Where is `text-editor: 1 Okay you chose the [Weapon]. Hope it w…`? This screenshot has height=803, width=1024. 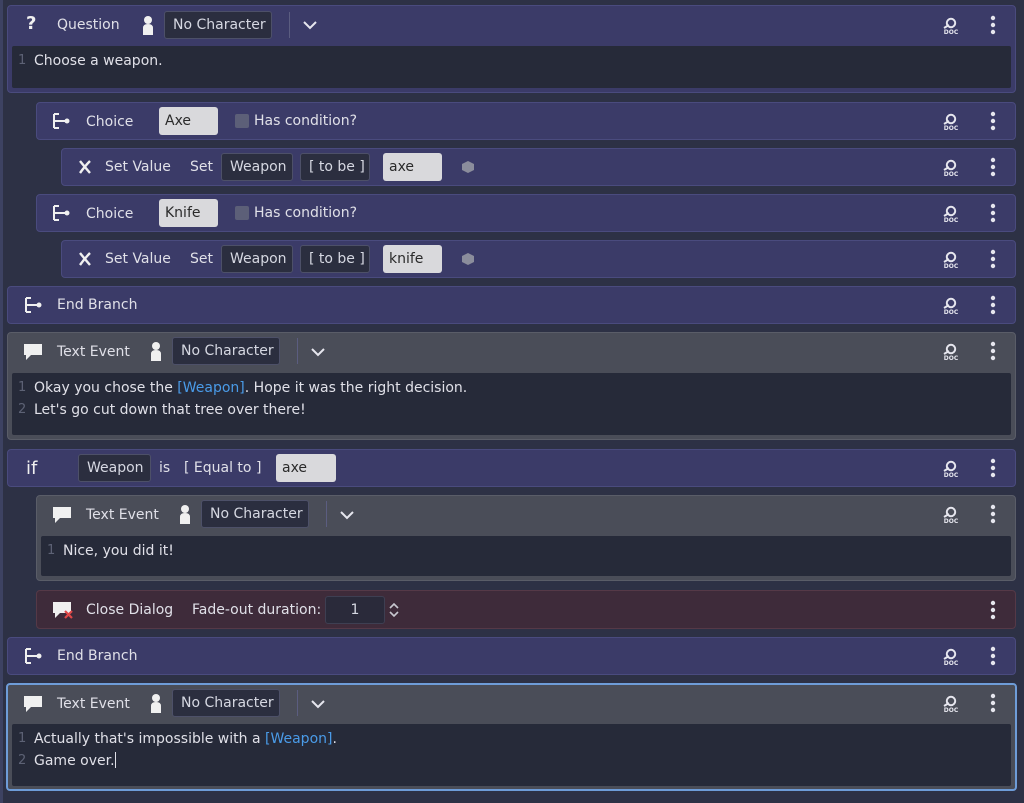 text-editor: 1 Okay you chose the [Weapon]. Hope it w… is located at coordinates (511, 404).